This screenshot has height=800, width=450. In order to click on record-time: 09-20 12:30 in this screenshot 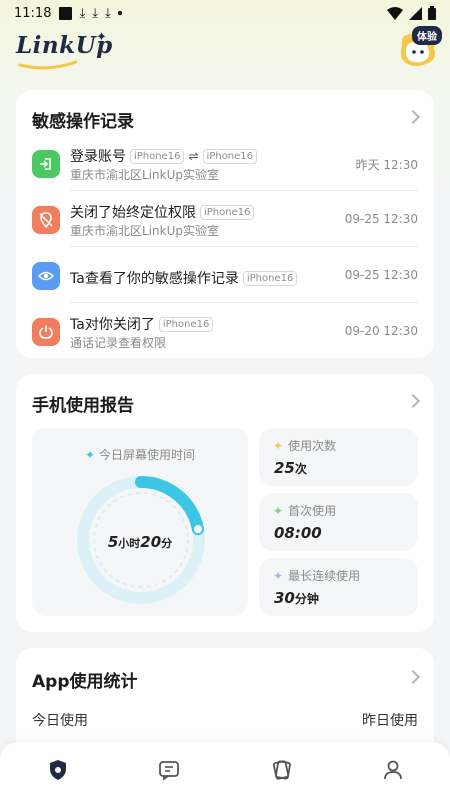, I will do `click(381, 331)`.